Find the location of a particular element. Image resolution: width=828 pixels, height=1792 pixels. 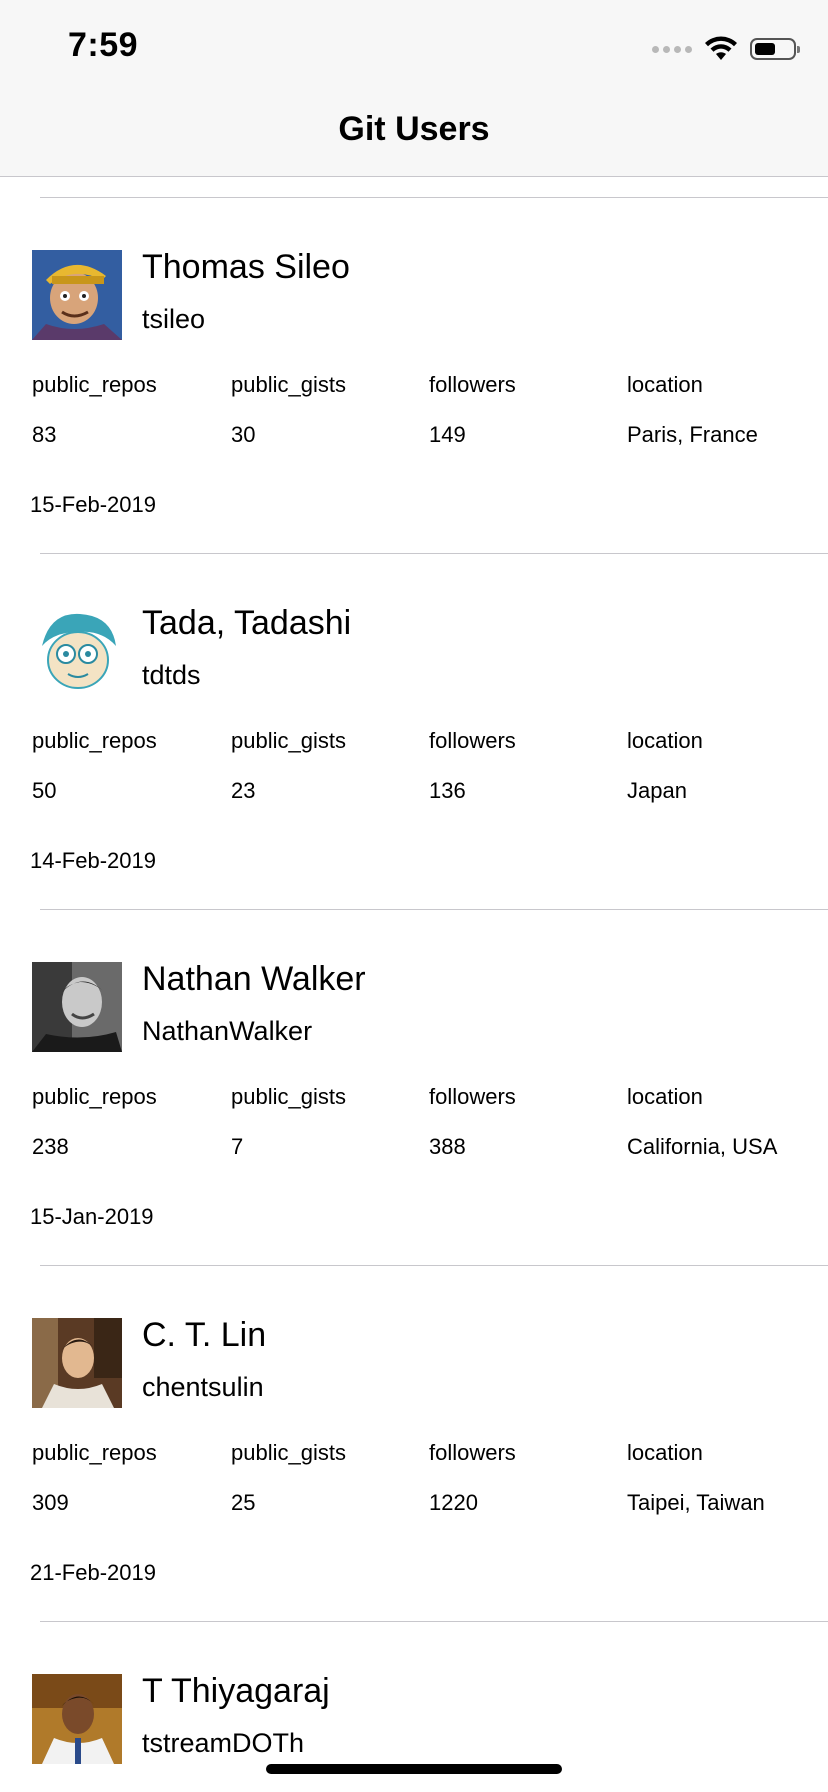

user-date: 15-Feb-2019 is located at coordinates (93, 504).